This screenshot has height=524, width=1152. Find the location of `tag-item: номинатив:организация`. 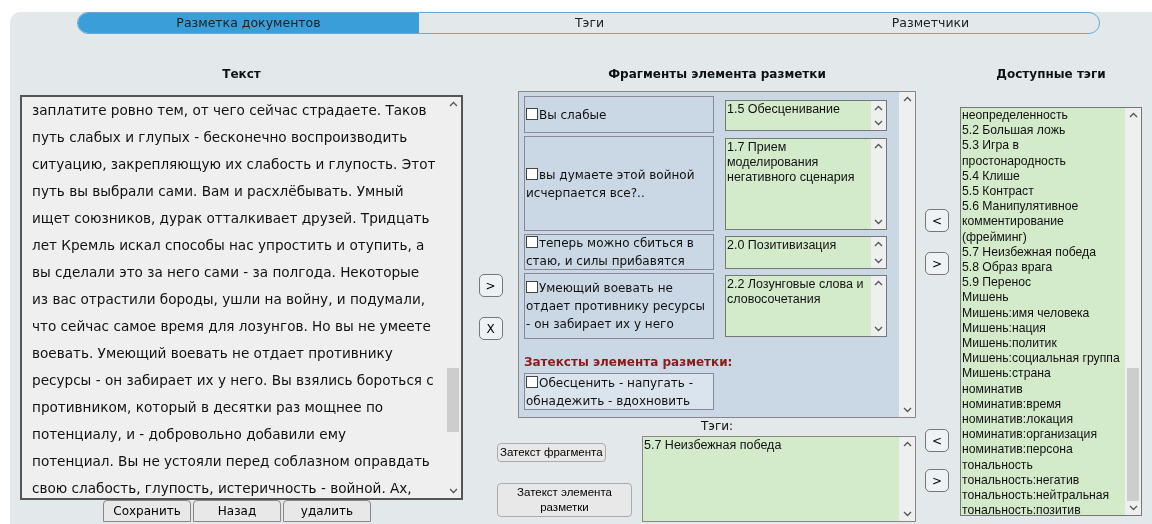

tag-item: номинатив:организация is located at coordinates (1042, 435).